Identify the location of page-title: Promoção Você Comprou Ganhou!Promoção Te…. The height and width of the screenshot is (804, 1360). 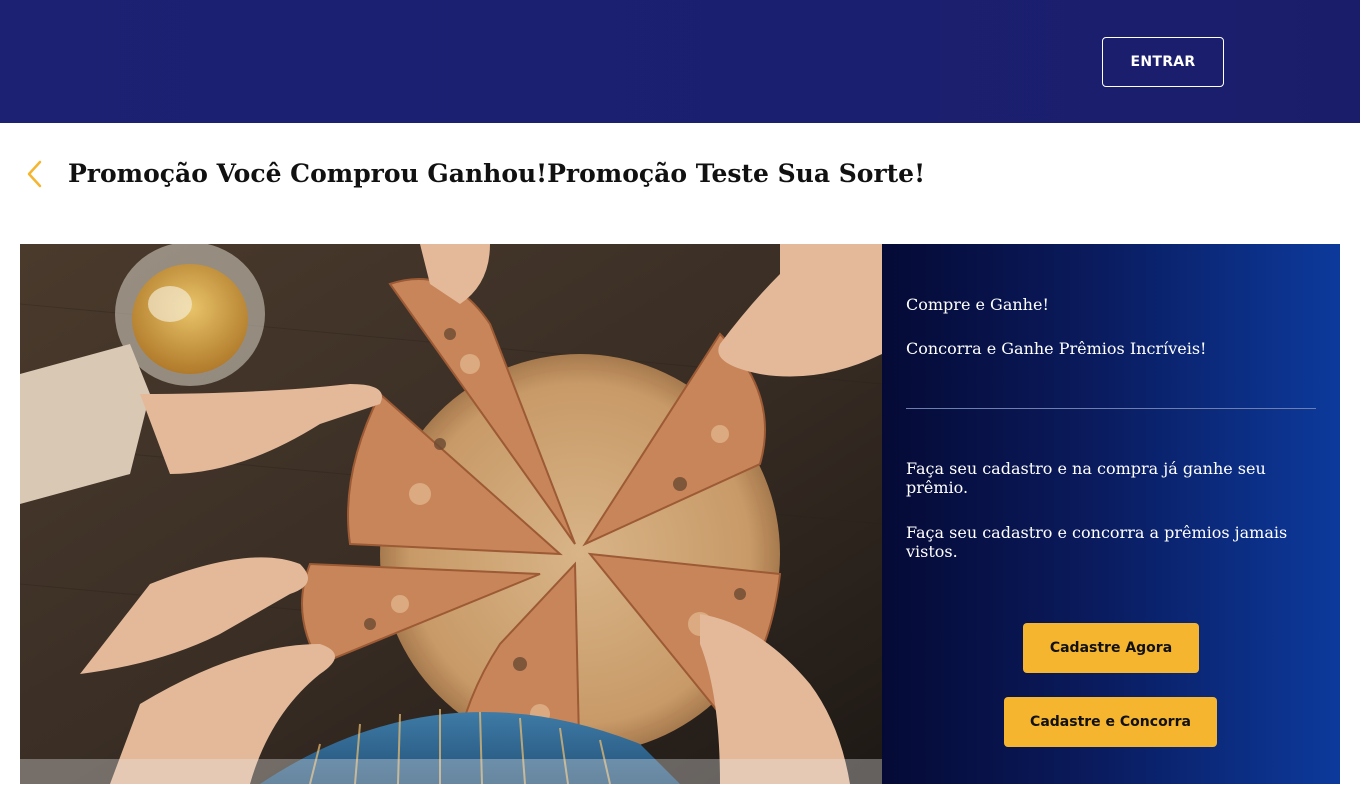
(497, 173).